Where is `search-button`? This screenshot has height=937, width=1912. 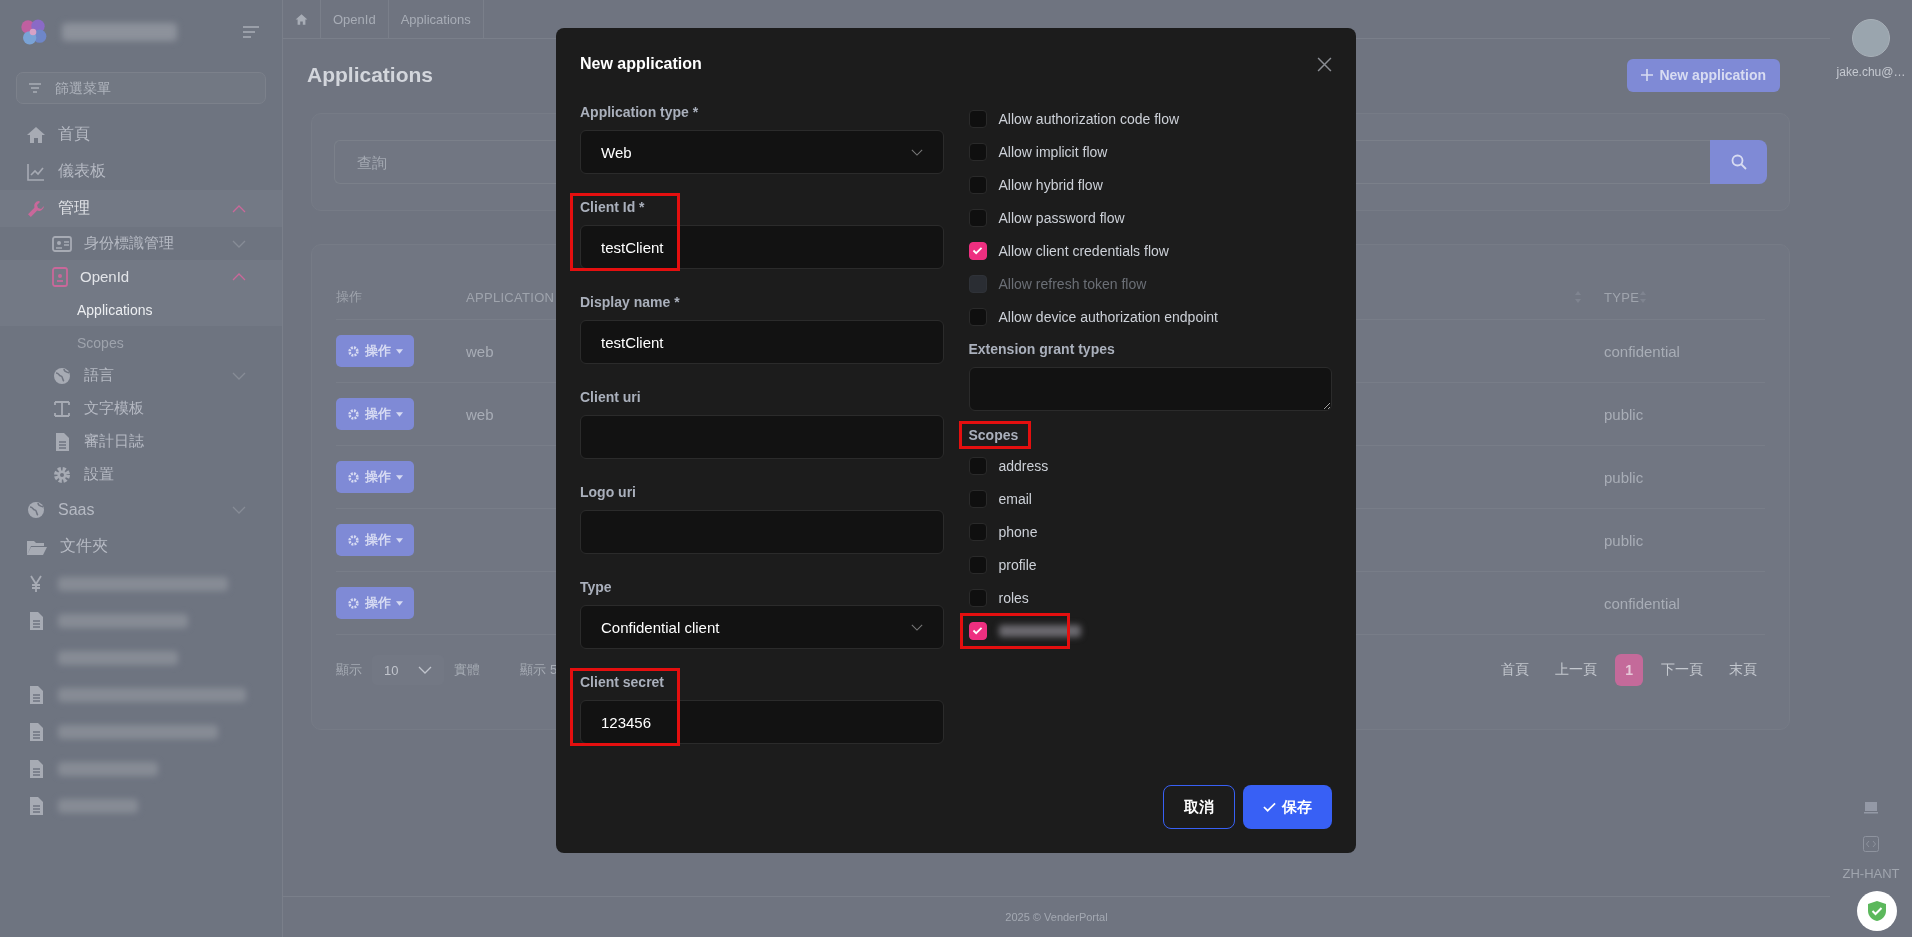 search-button is located at coordinates (1738, 162).